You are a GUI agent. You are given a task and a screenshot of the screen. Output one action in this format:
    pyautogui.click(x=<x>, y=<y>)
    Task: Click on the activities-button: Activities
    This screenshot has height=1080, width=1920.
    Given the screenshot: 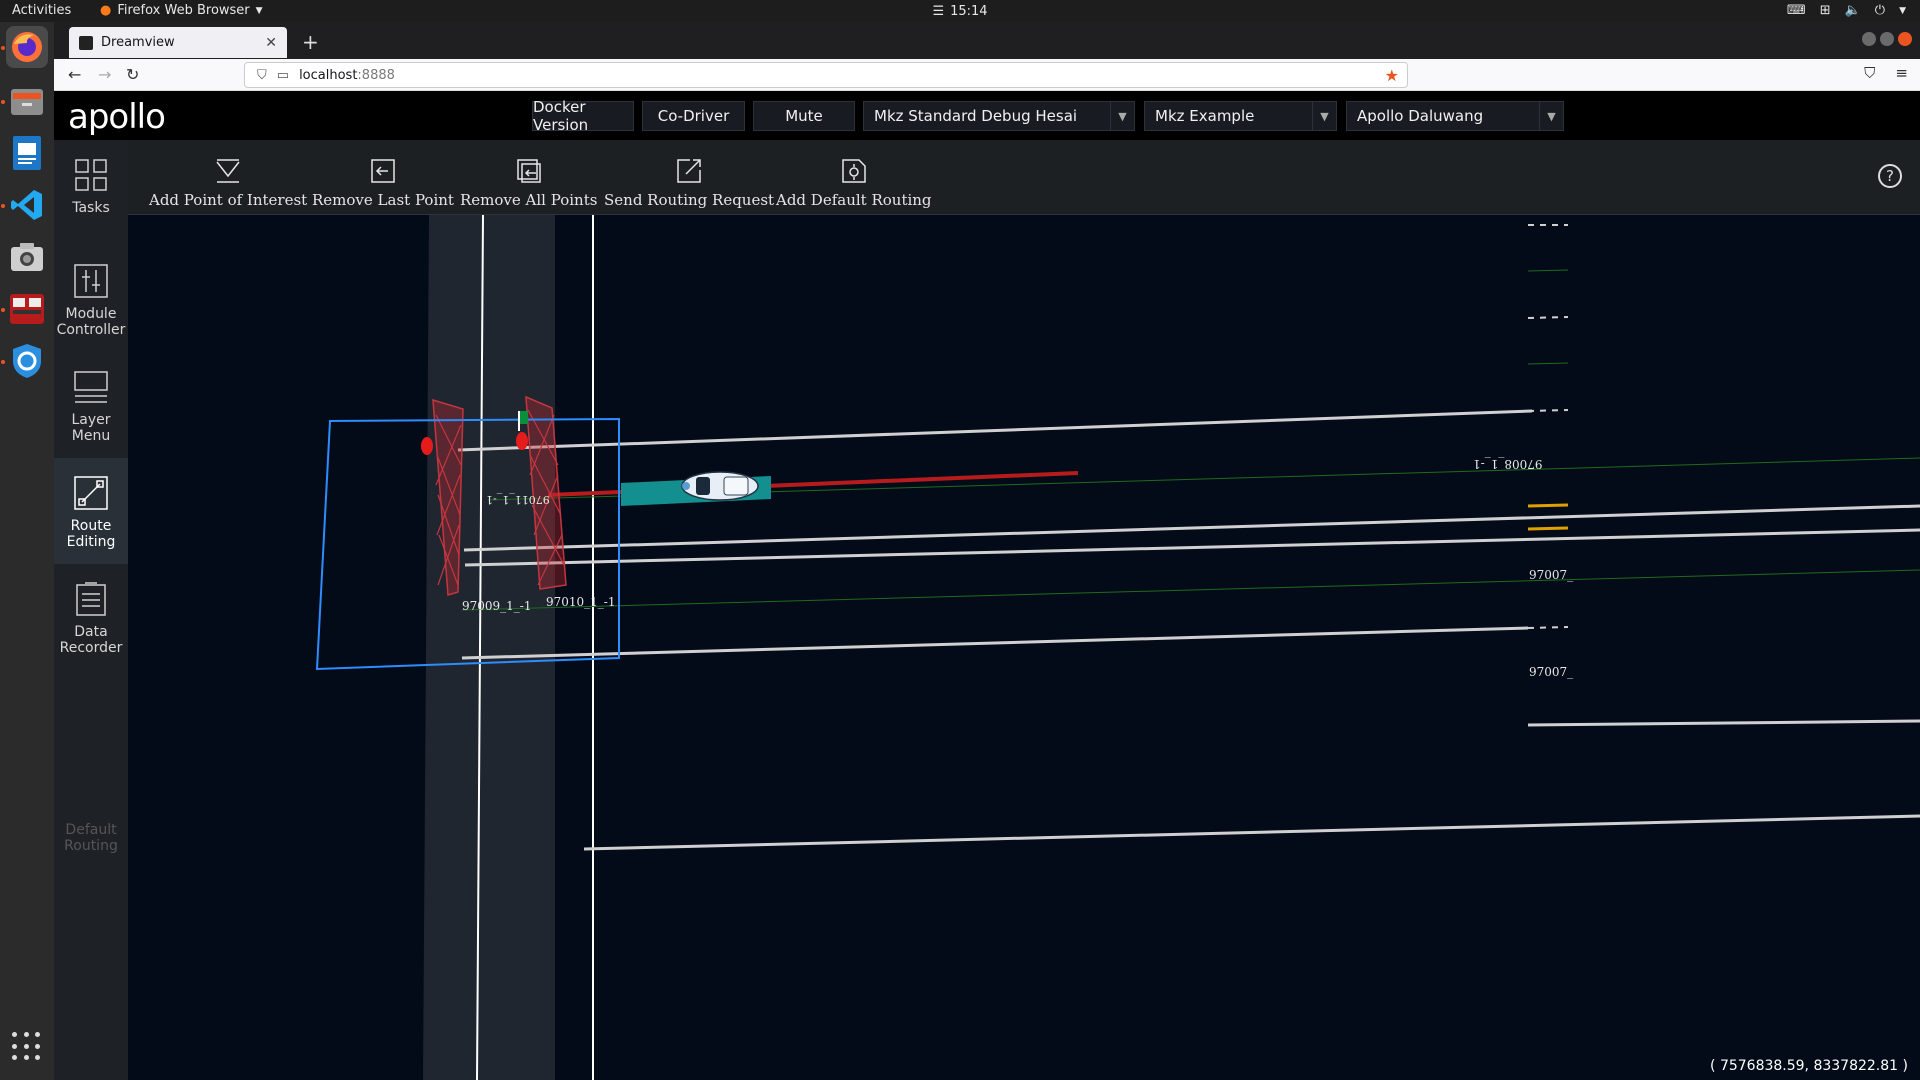 What is the action you would take?
    pyautogui.click(x=41, y=10)
    